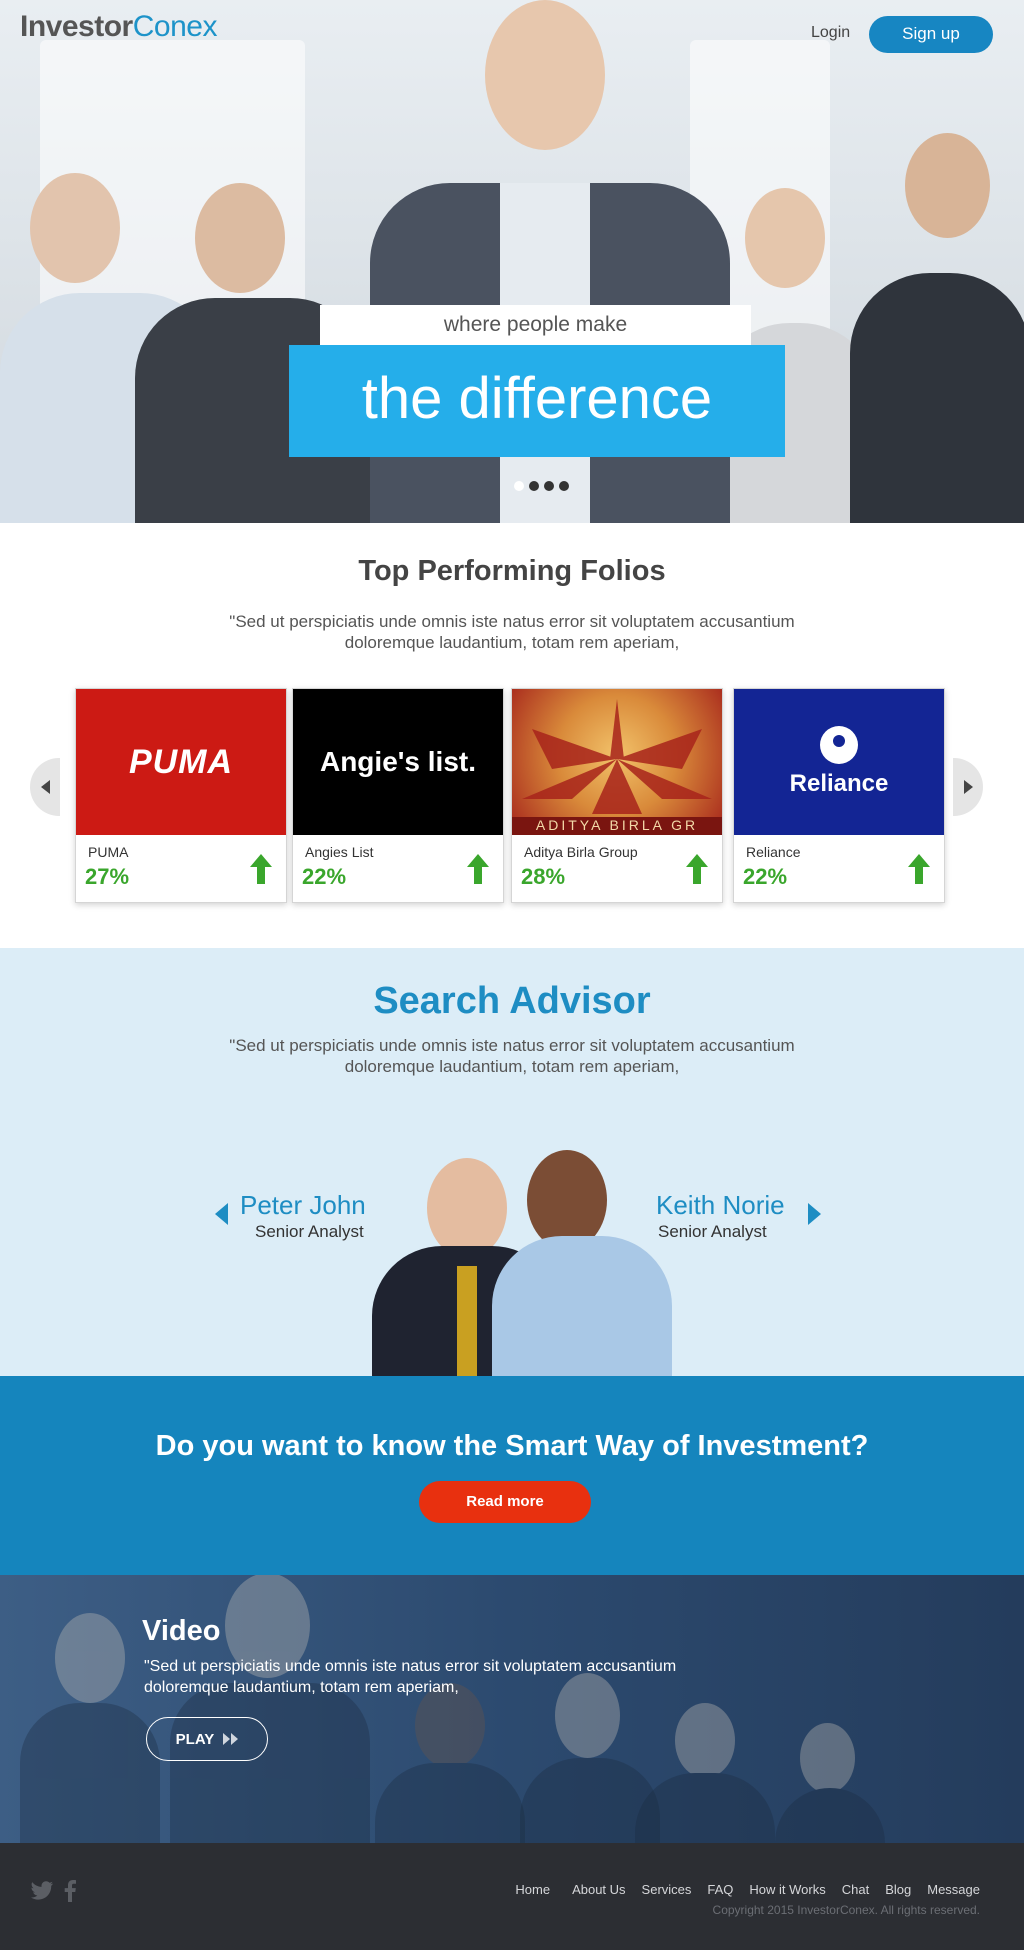  I want to click on reliance-logo: Reliance, so click(839, 762).